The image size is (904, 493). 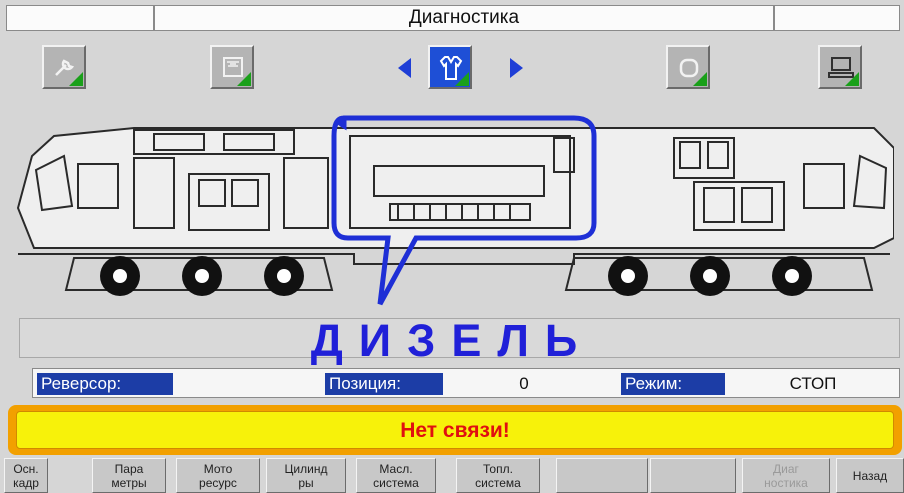 What do you see at coordinates (396, 475) in the screenshot?
I see `menu-button-oil-system: Масл. система` at bounding box center [396, 475].